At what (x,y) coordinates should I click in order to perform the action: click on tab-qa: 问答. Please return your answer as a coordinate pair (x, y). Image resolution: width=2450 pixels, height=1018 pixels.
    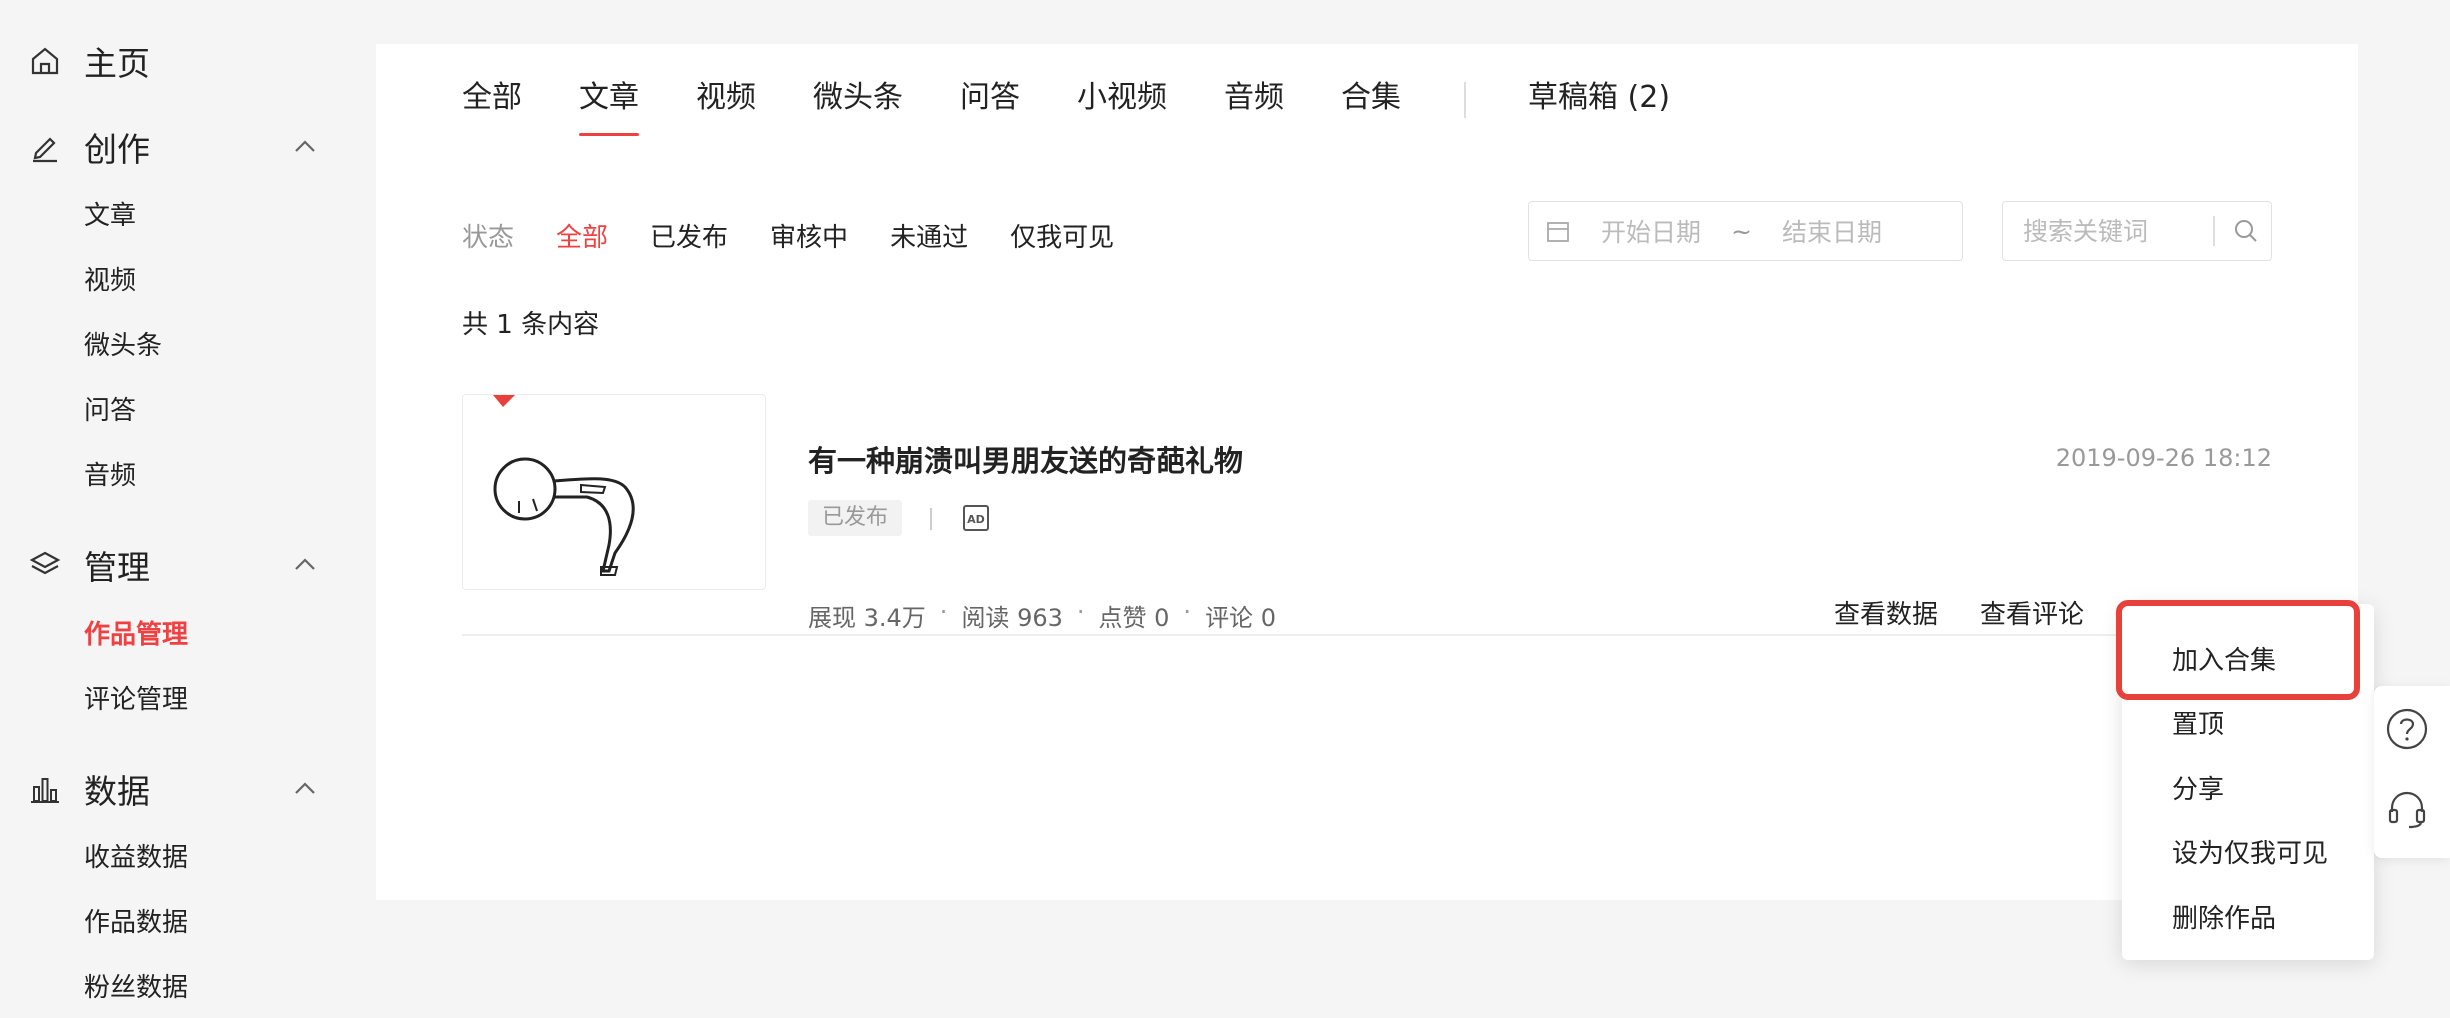
    Looking at the image, I should click on (990, 116).